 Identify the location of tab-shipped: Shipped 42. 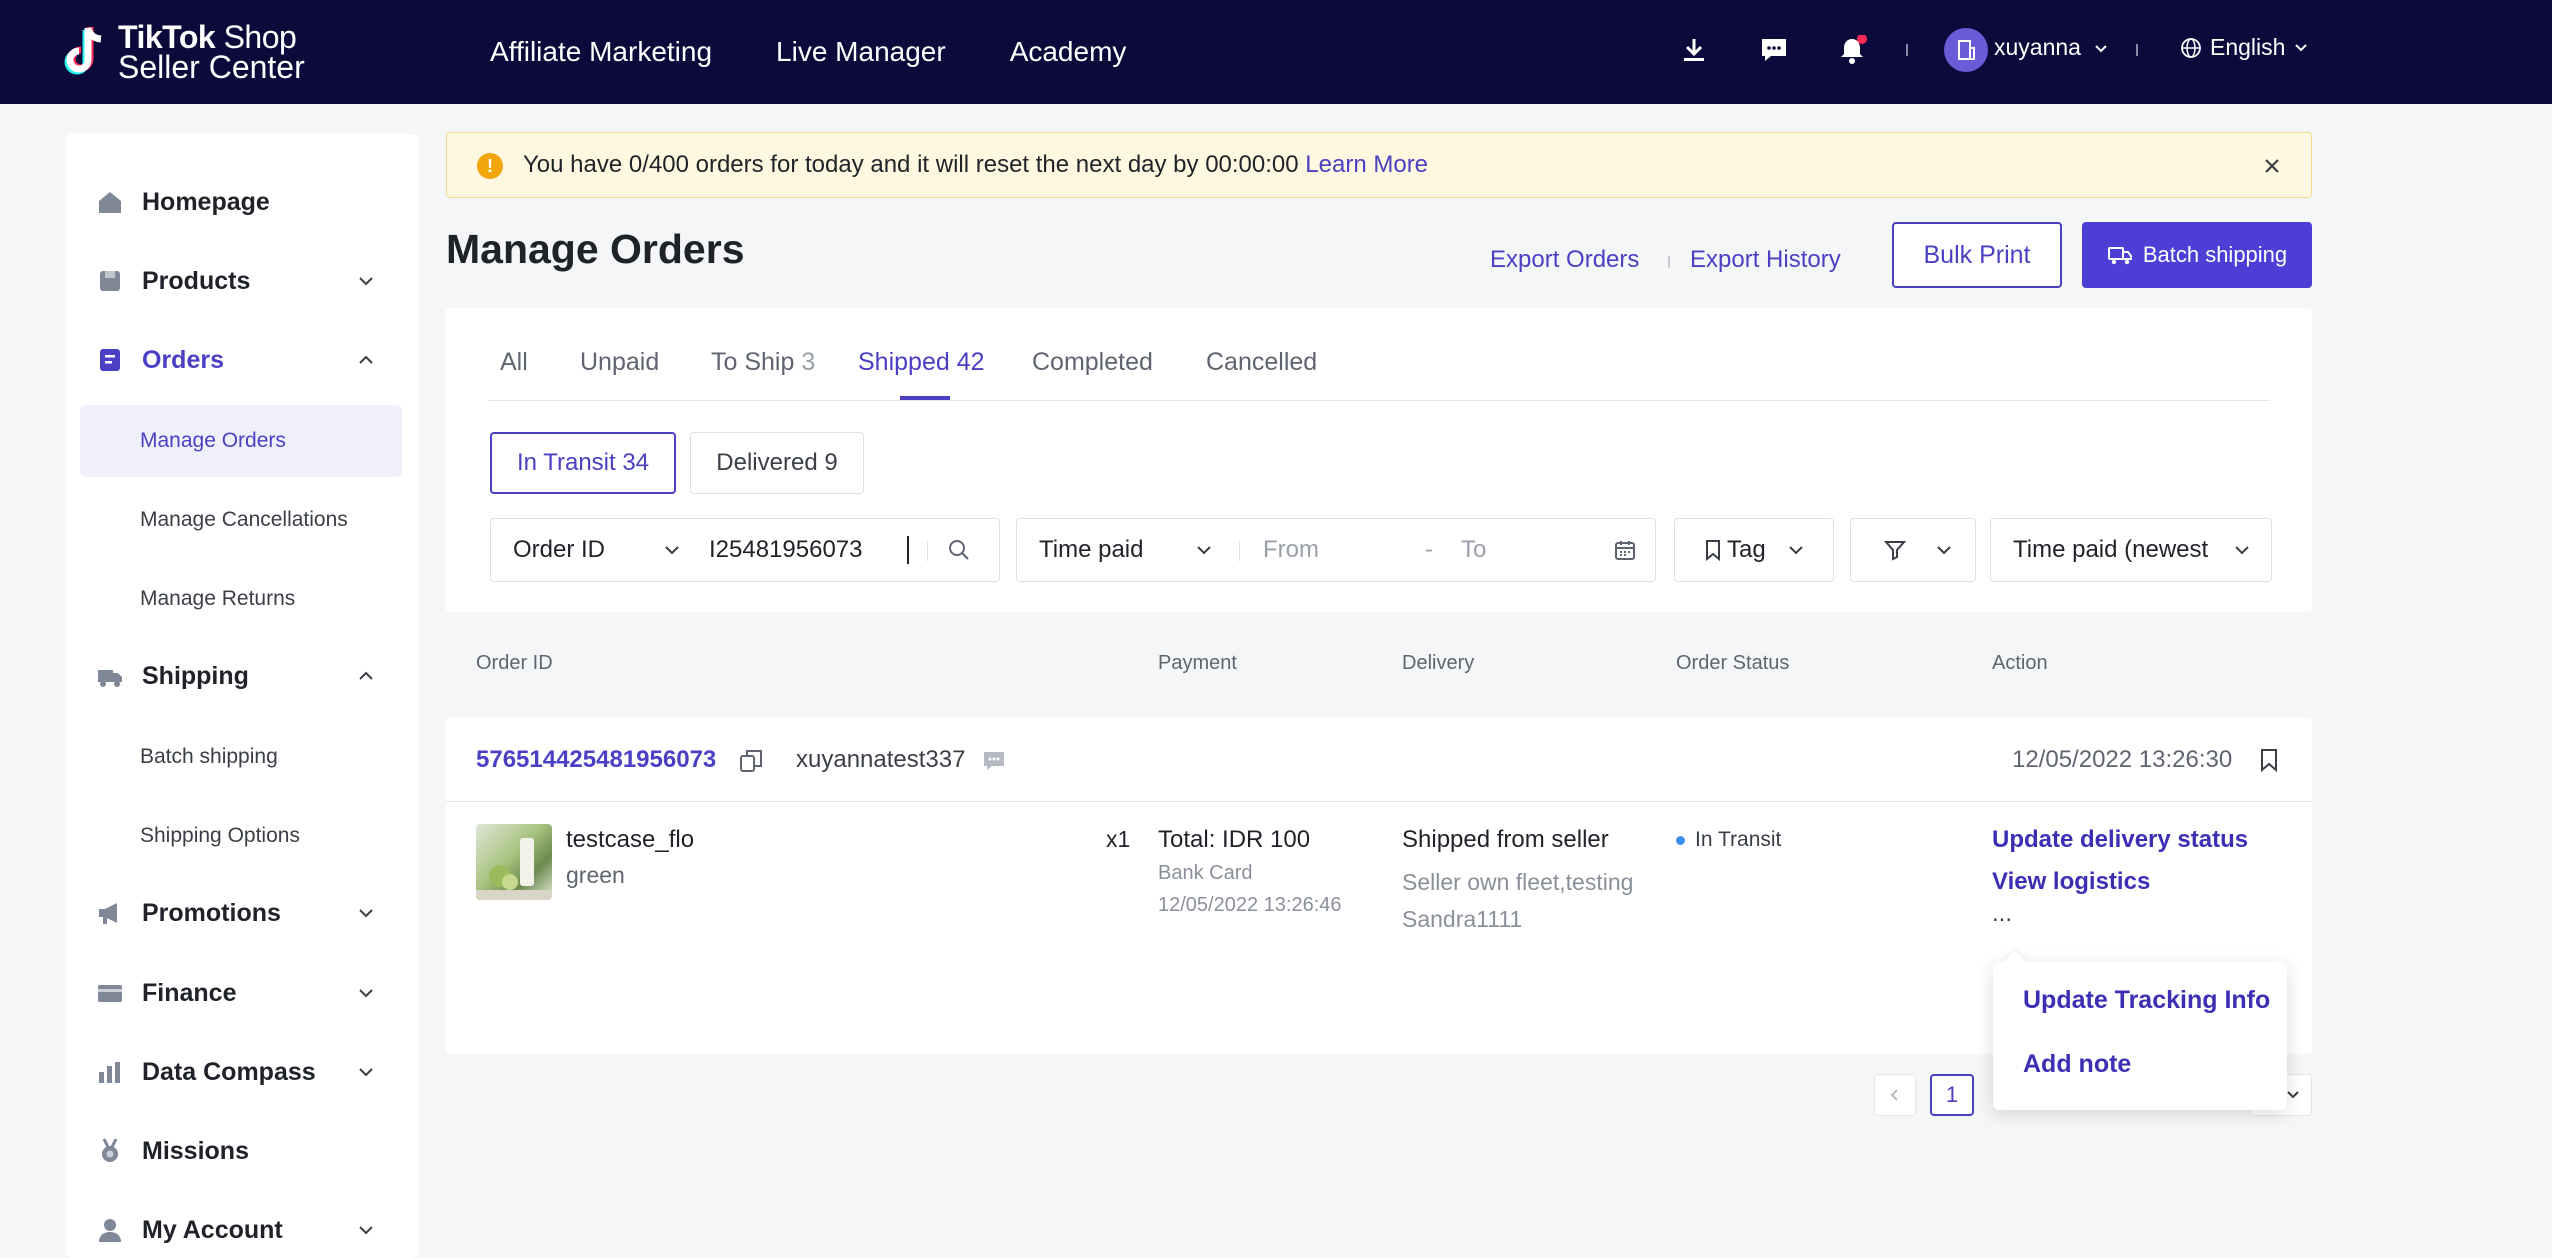
(921, 362).